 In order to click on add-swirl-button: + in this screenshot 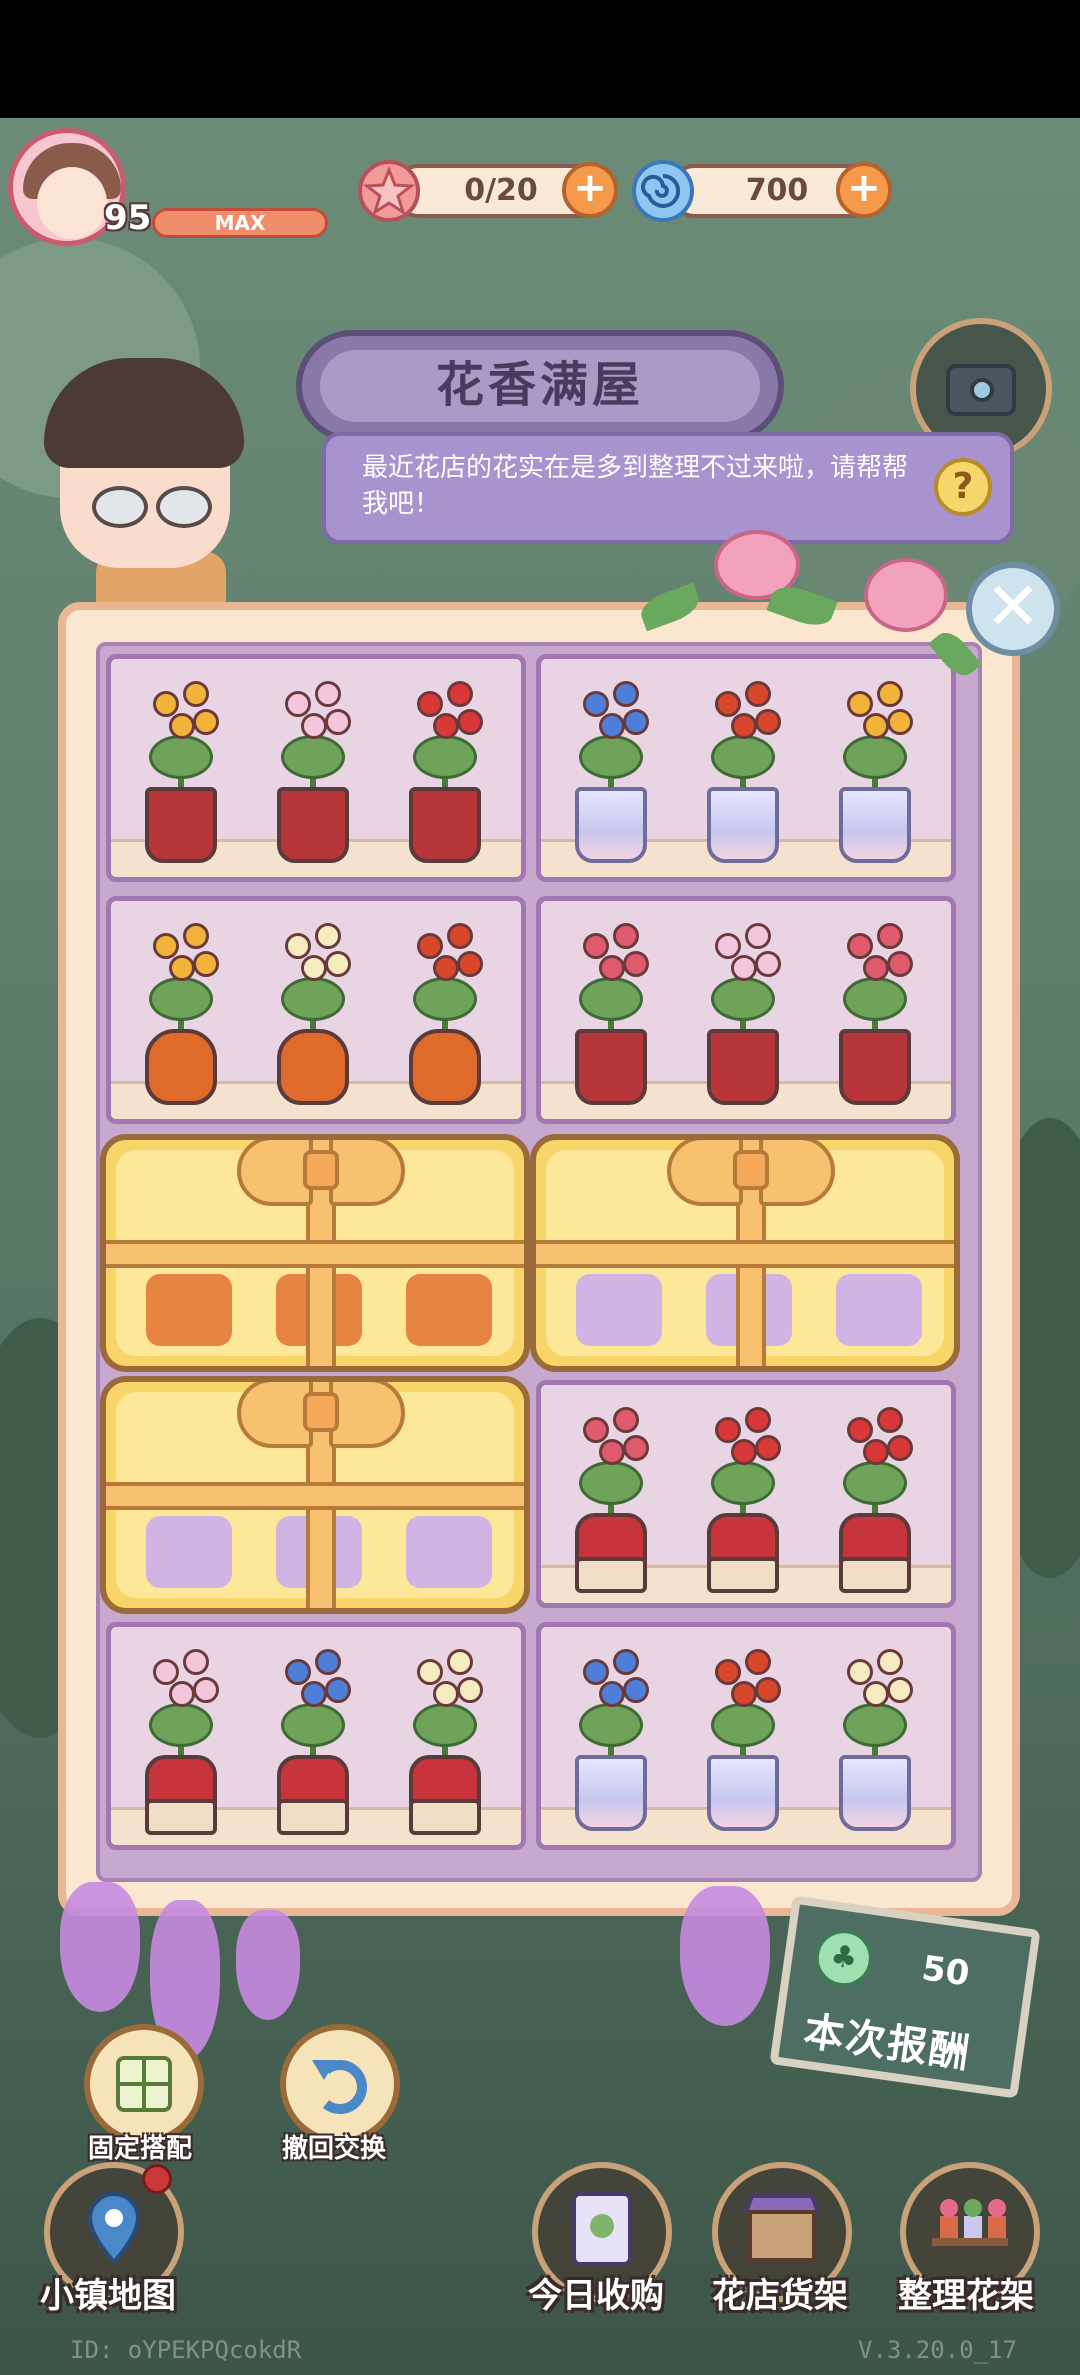, I will do `click(864, 190)`.